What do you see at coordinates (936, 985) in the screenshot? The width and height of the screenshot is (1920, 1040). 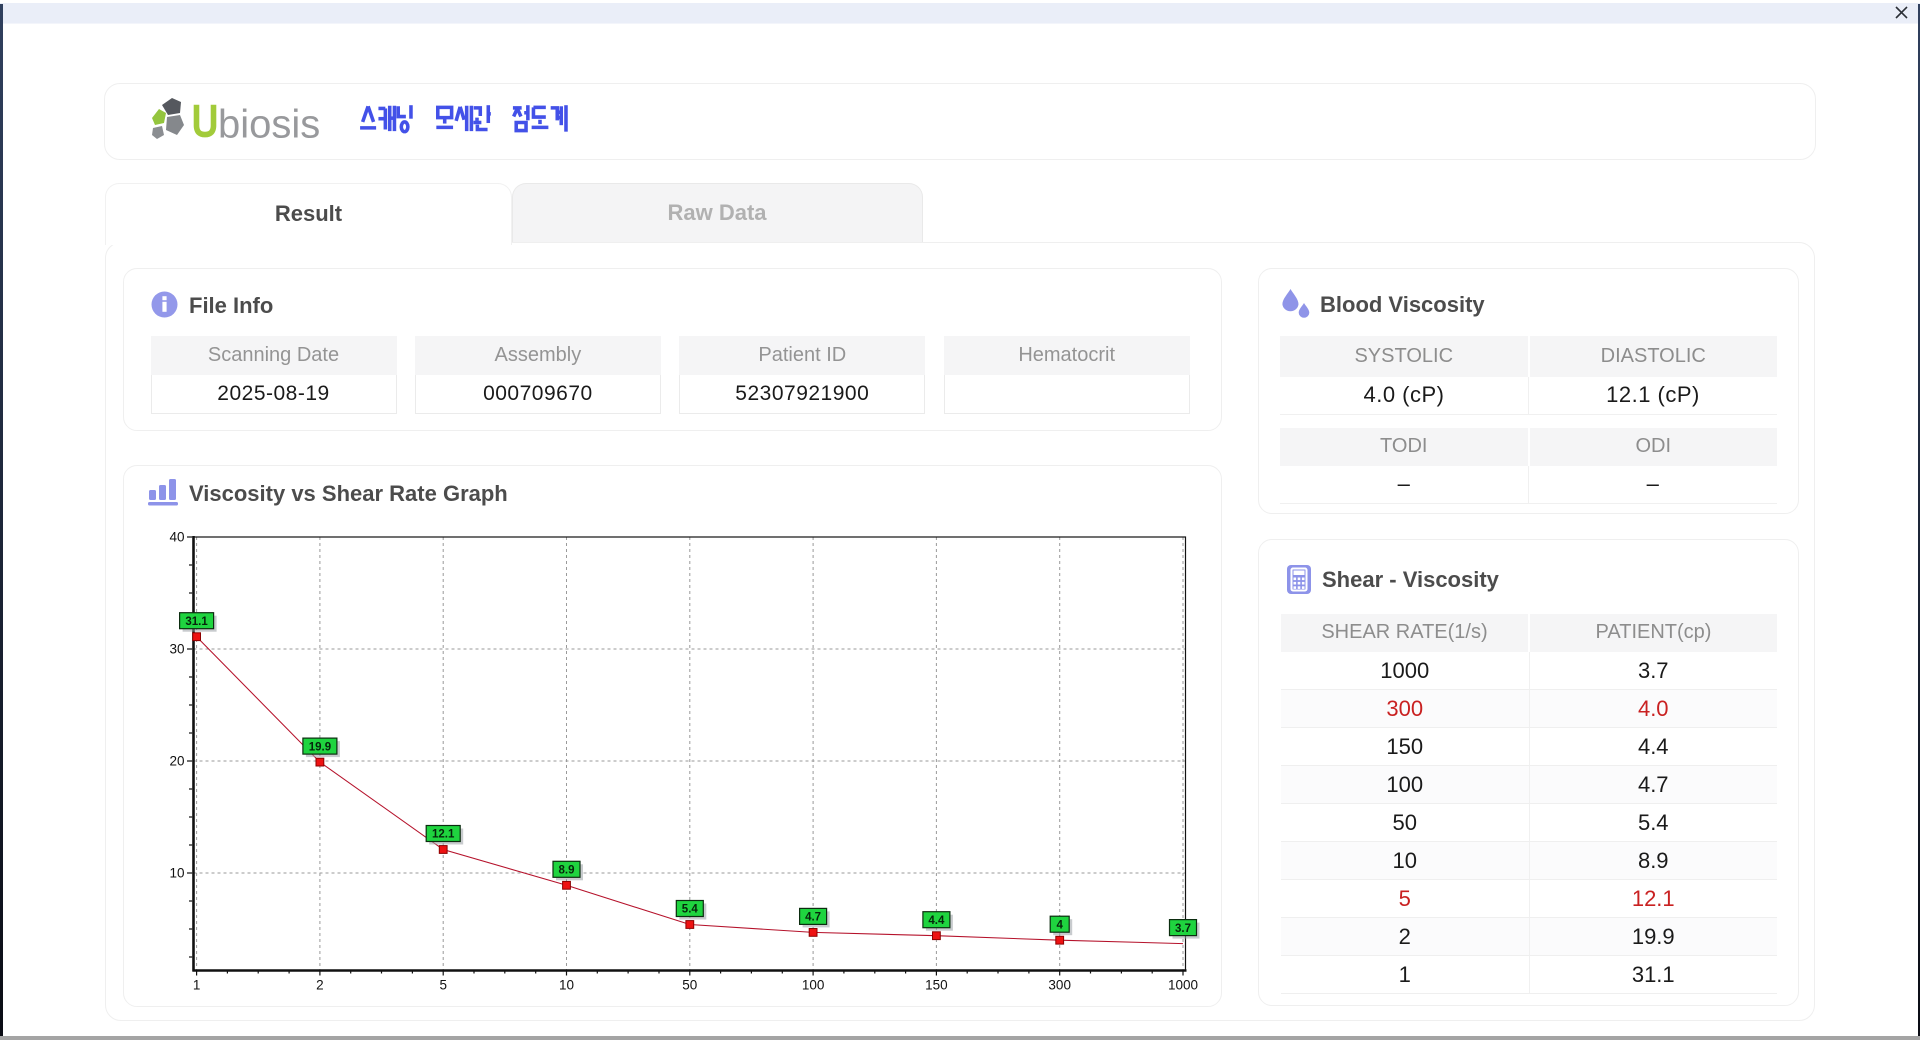 I see `svg-text: 150` at bounding box center [936, 985].